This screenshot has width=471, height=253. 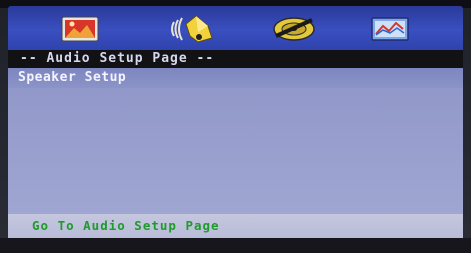 I want to click on status-bar: Go To Audio Setup Page, so click(x=235, y=226).